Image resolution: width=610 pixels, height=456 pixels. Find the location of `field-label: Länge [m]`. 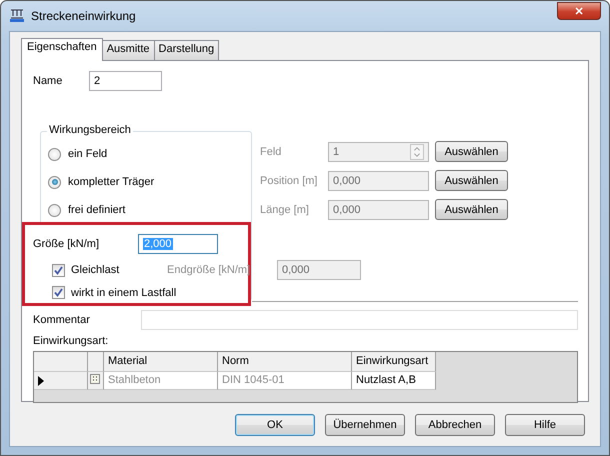

field-label: Länge [m] is located at coordinates (285, 210).